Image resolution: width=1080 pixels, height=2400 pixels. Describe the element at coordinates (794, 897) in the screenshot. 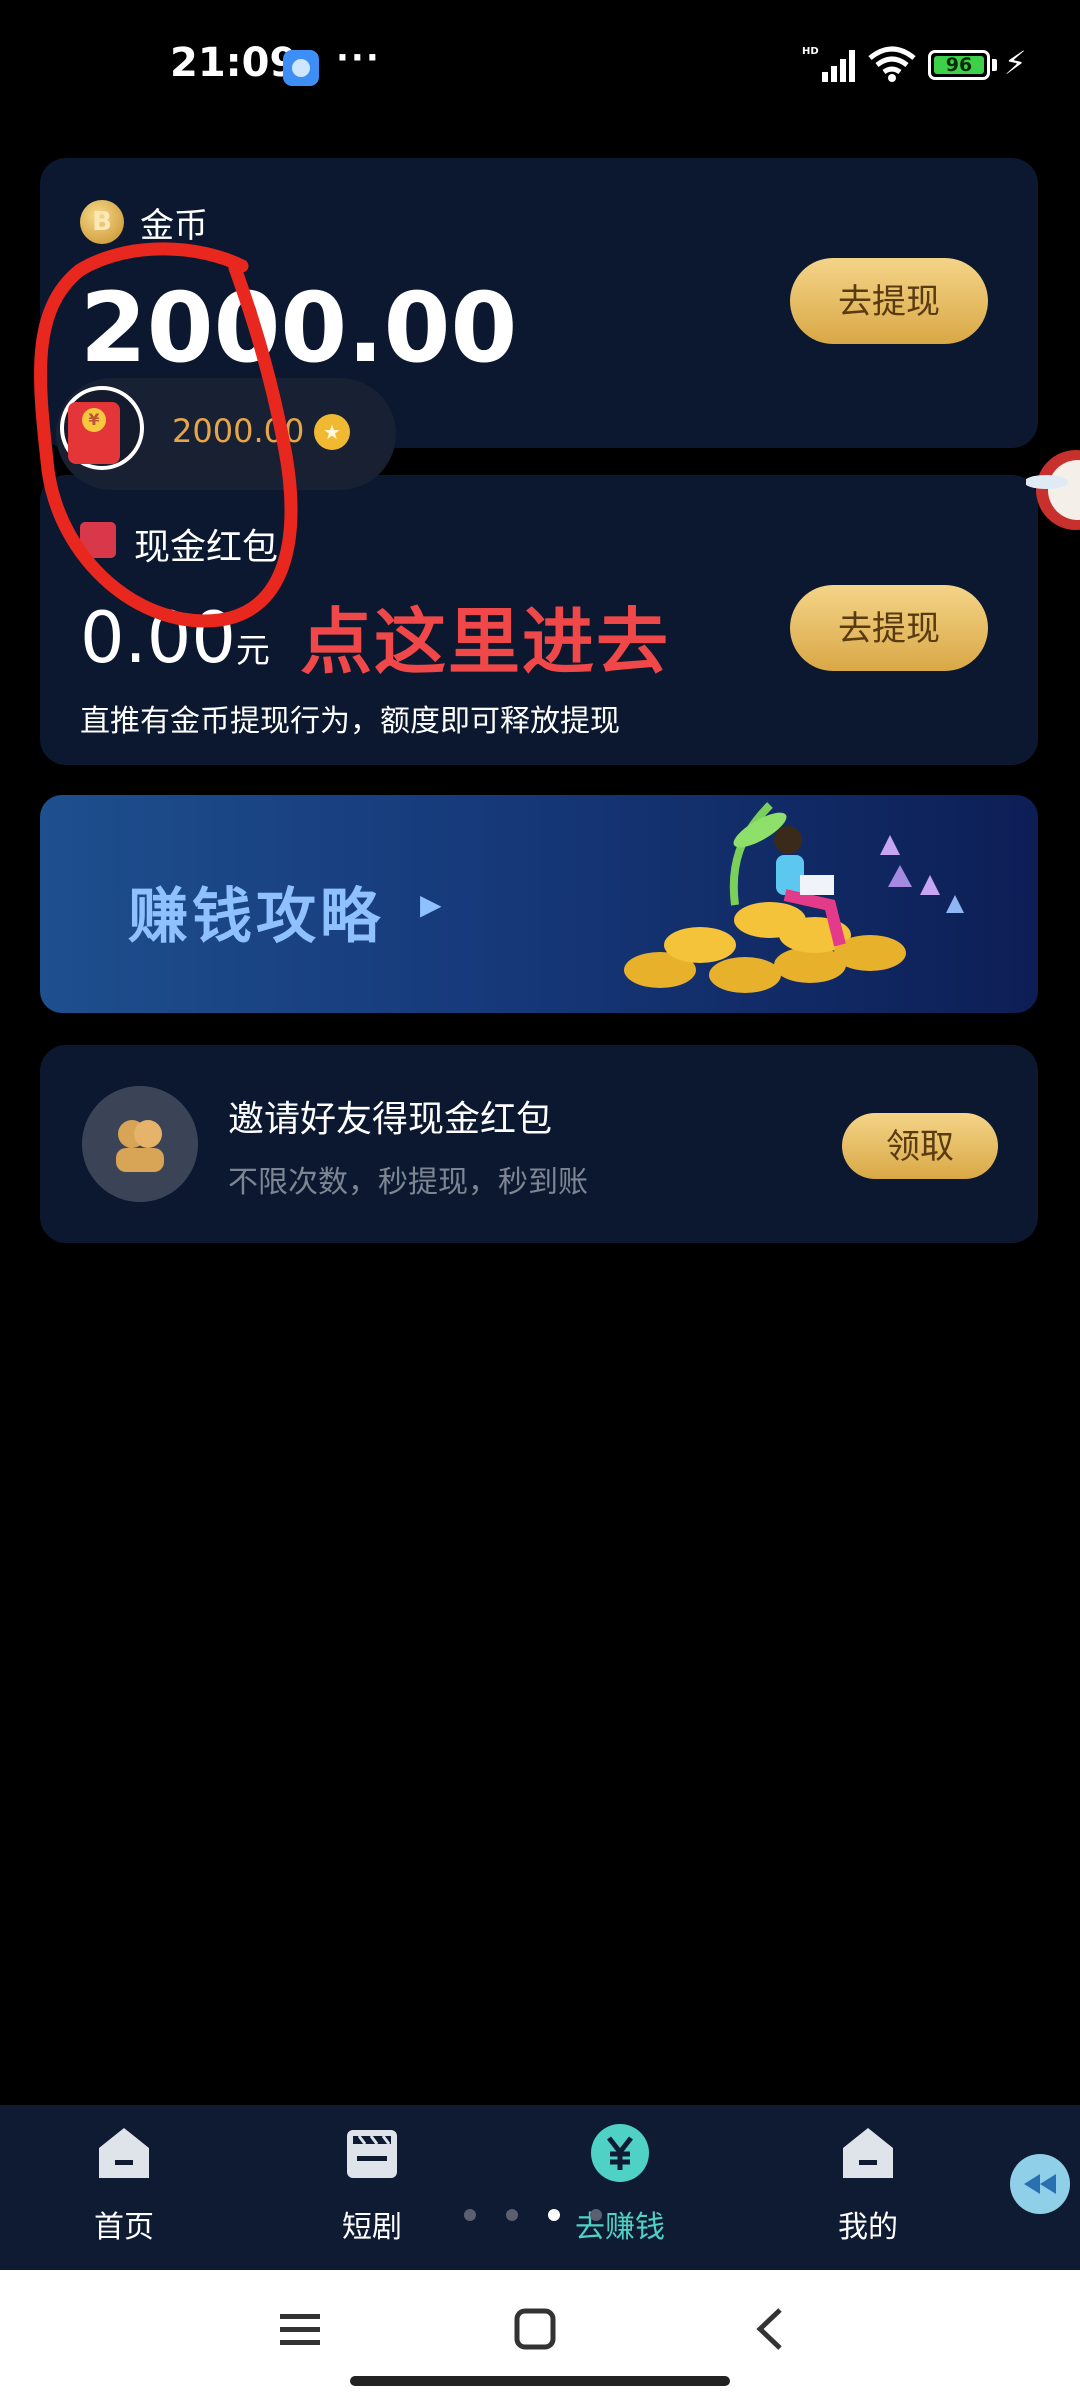

I see `coins-illustration-icon` at that location.